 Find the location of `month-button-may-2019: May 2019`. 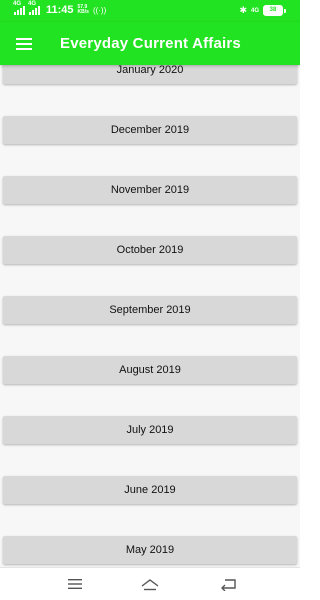

month-button-may-2019: May 2019 is located at coordinates (150, 550).